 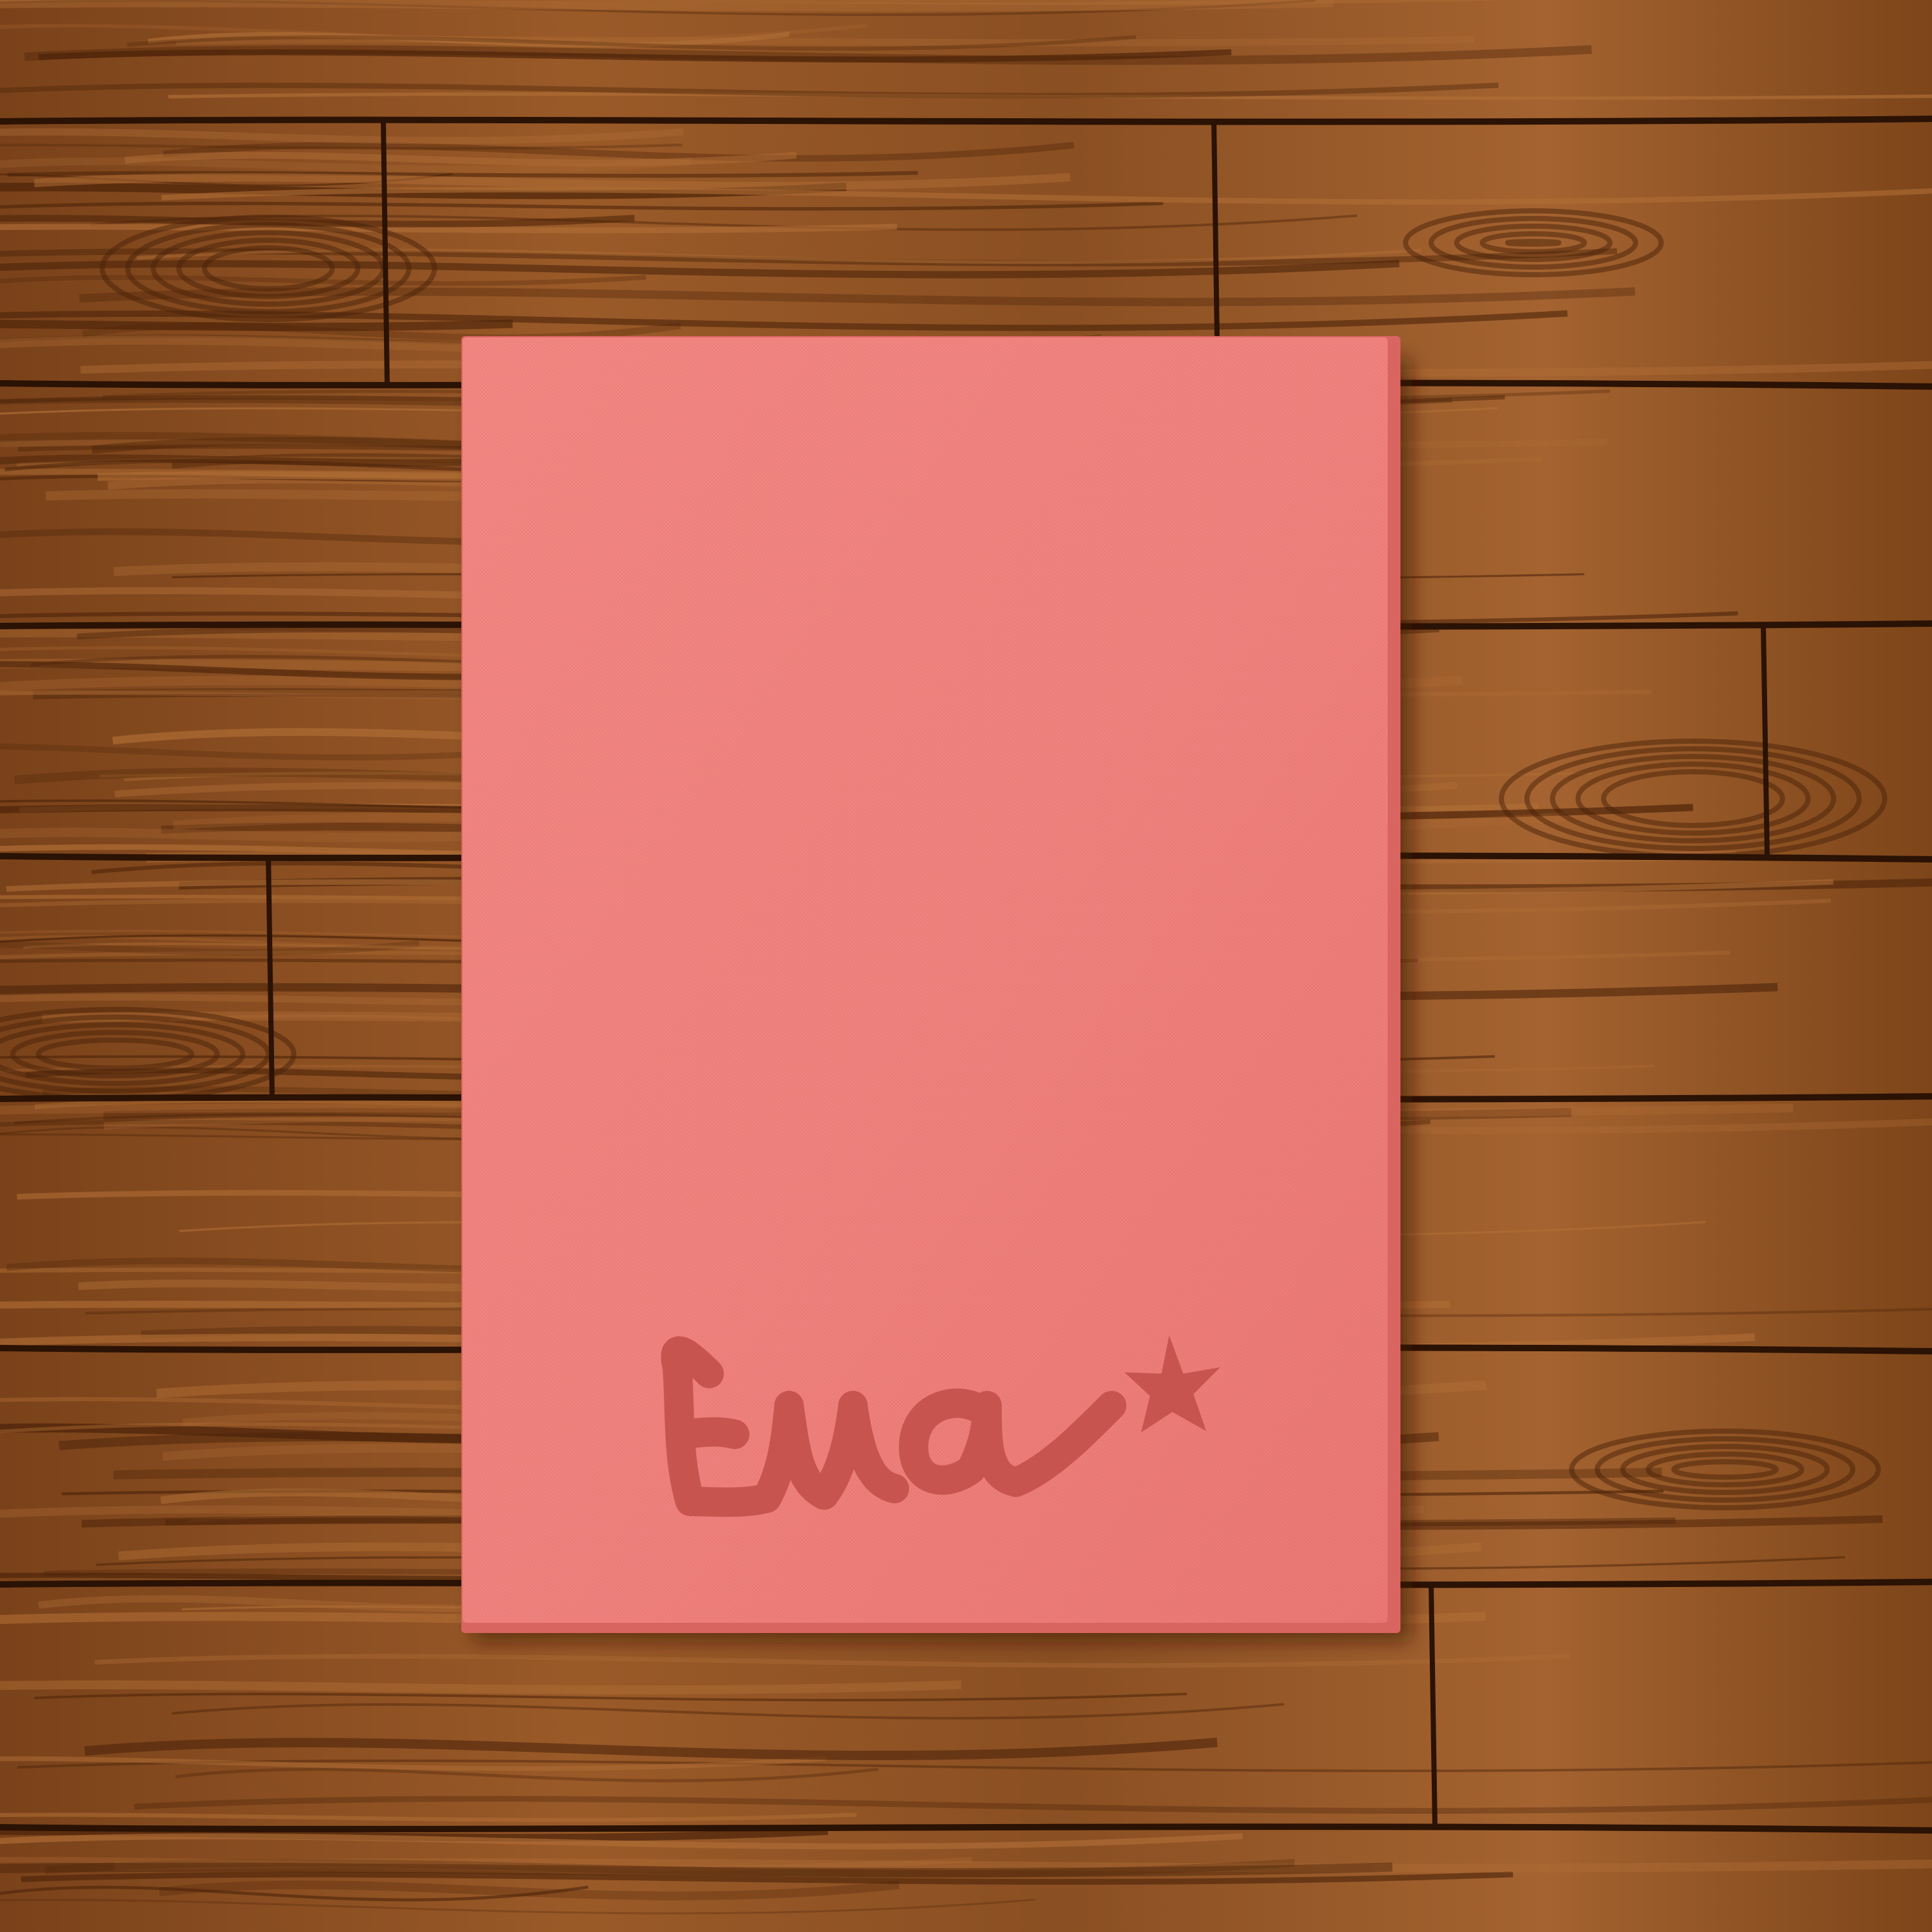 I want to click on wood-knot-ring, so click(x=1533, y=243).